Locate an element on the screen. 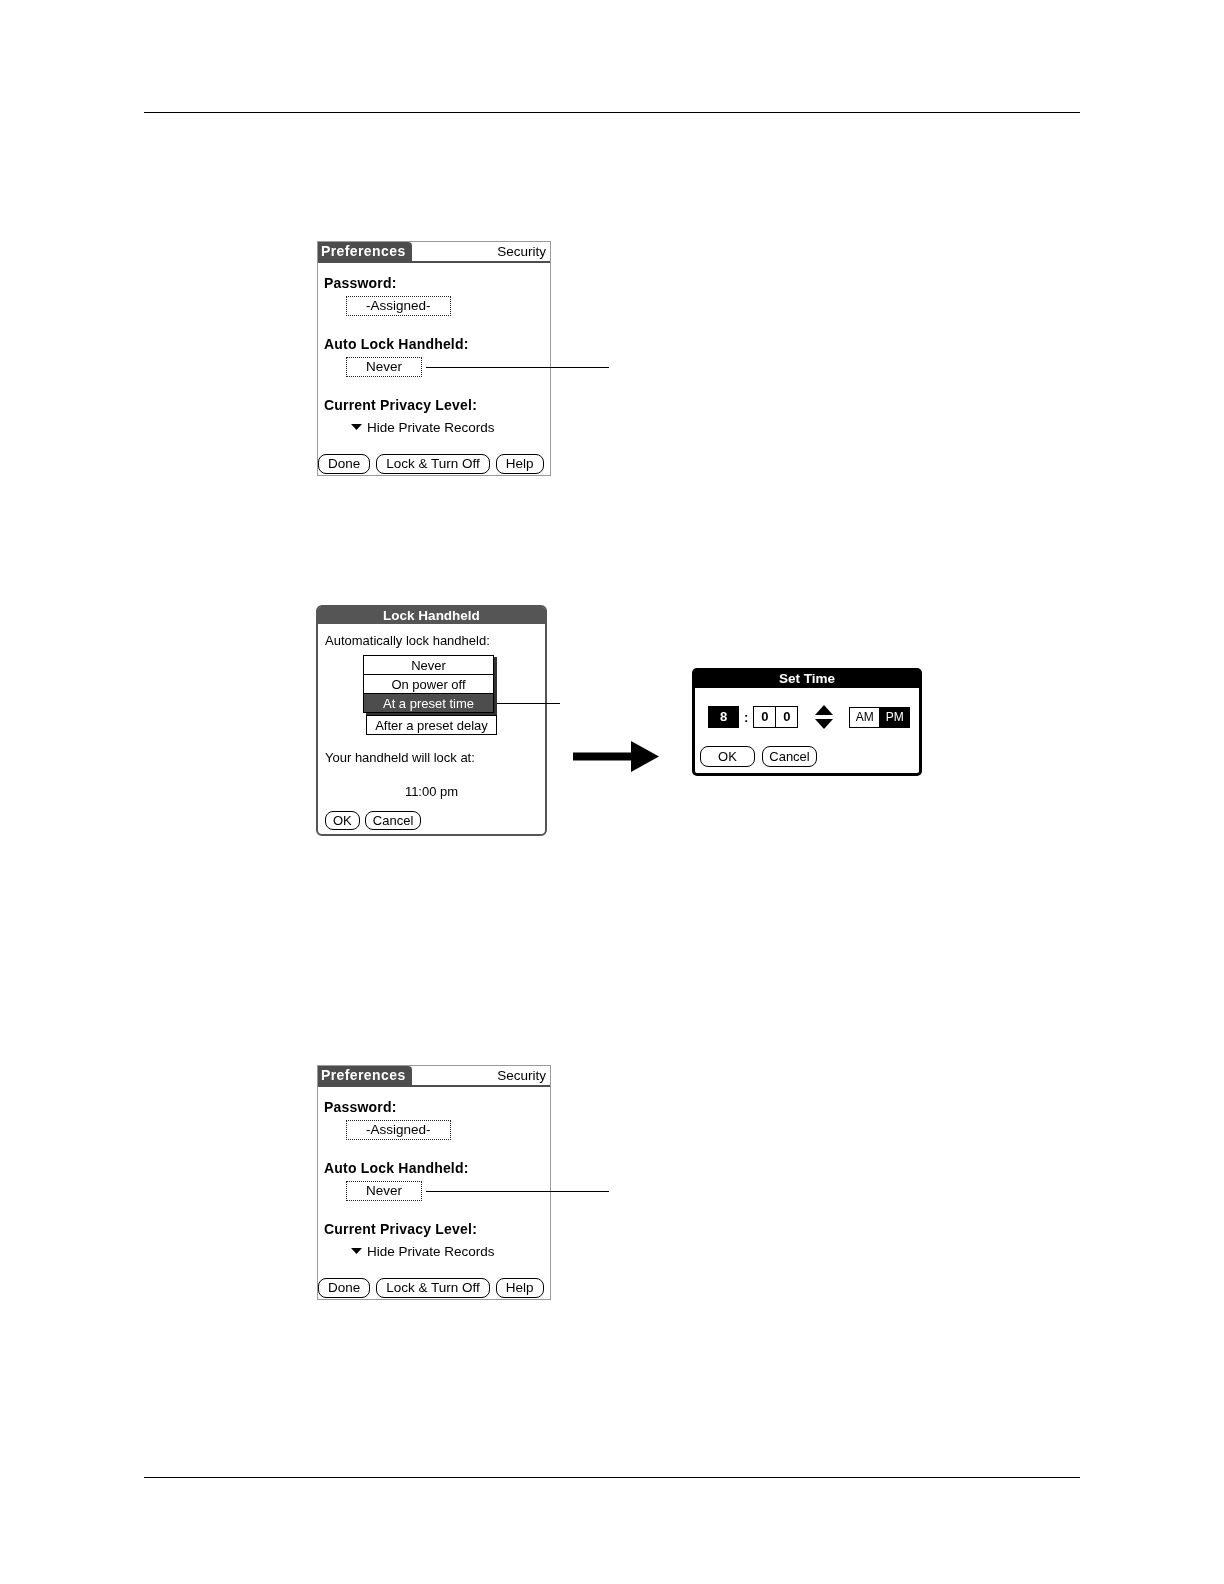 The image size is (1224, 1584). dialog-title: Lock Handheld is located at coordinates (431, 615).